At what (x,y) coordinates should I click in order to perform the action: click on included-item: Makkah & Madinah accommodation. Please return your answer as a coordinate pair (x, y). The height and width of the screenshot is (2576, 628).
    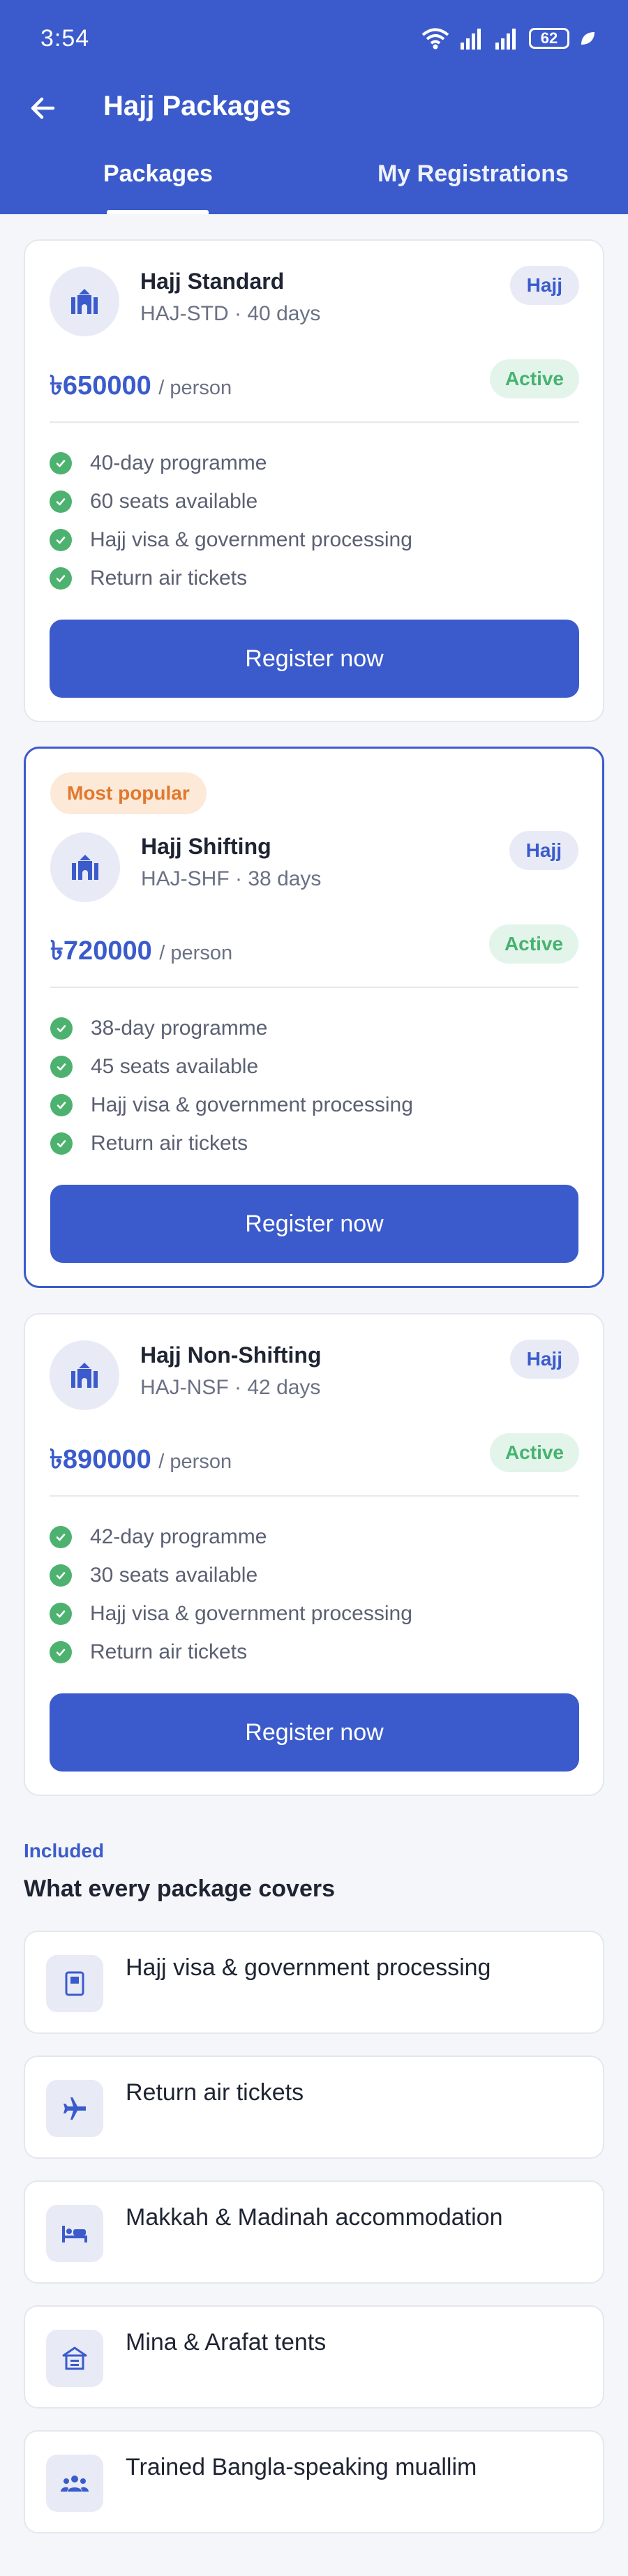
    Looking at the image, I should click on (314, 2232).